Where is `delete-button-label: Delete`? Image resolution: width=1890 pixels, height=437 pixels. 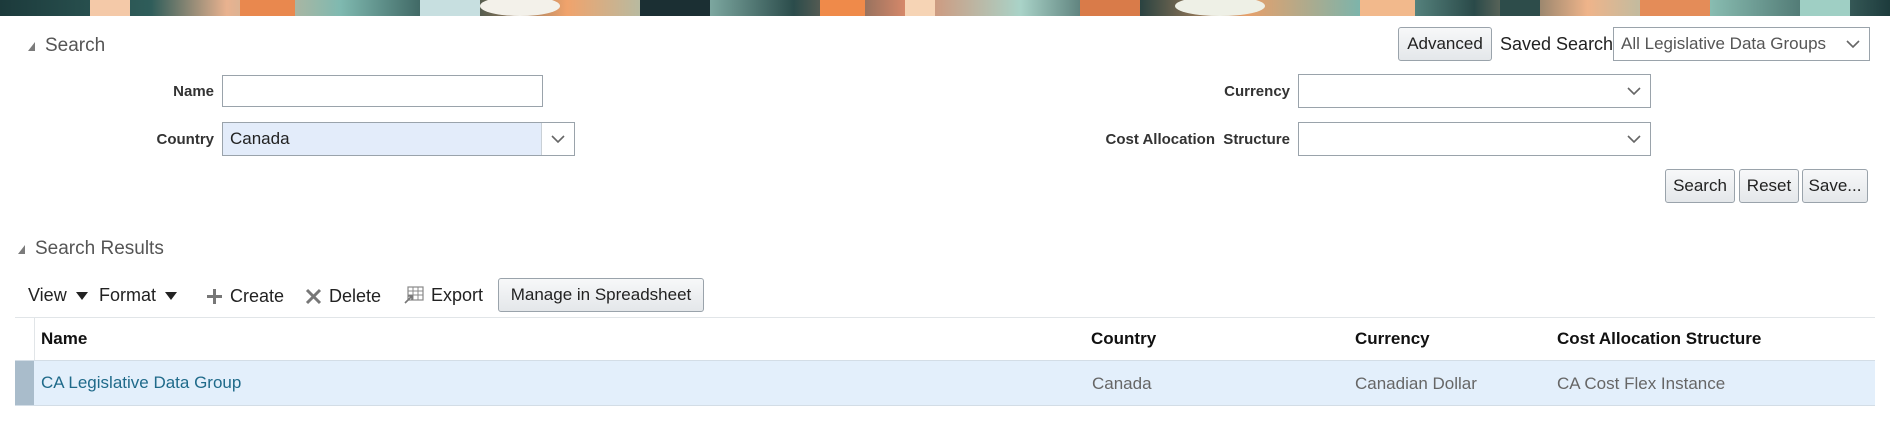 delete-button-label: Delete is located at coordinates (355, 296).